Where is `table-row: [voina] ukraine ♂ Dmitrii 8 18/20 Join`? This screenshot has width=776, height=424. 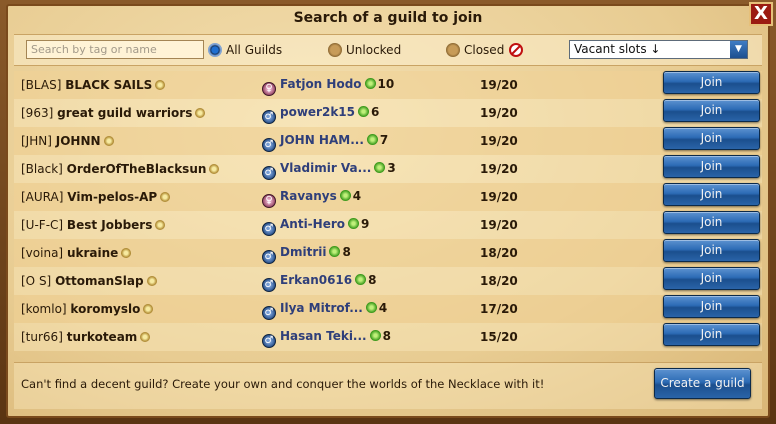 table-row: [voina] ukraine ♂ Dmitrii 8 18/20 Join is located at coordinates (388, 253).